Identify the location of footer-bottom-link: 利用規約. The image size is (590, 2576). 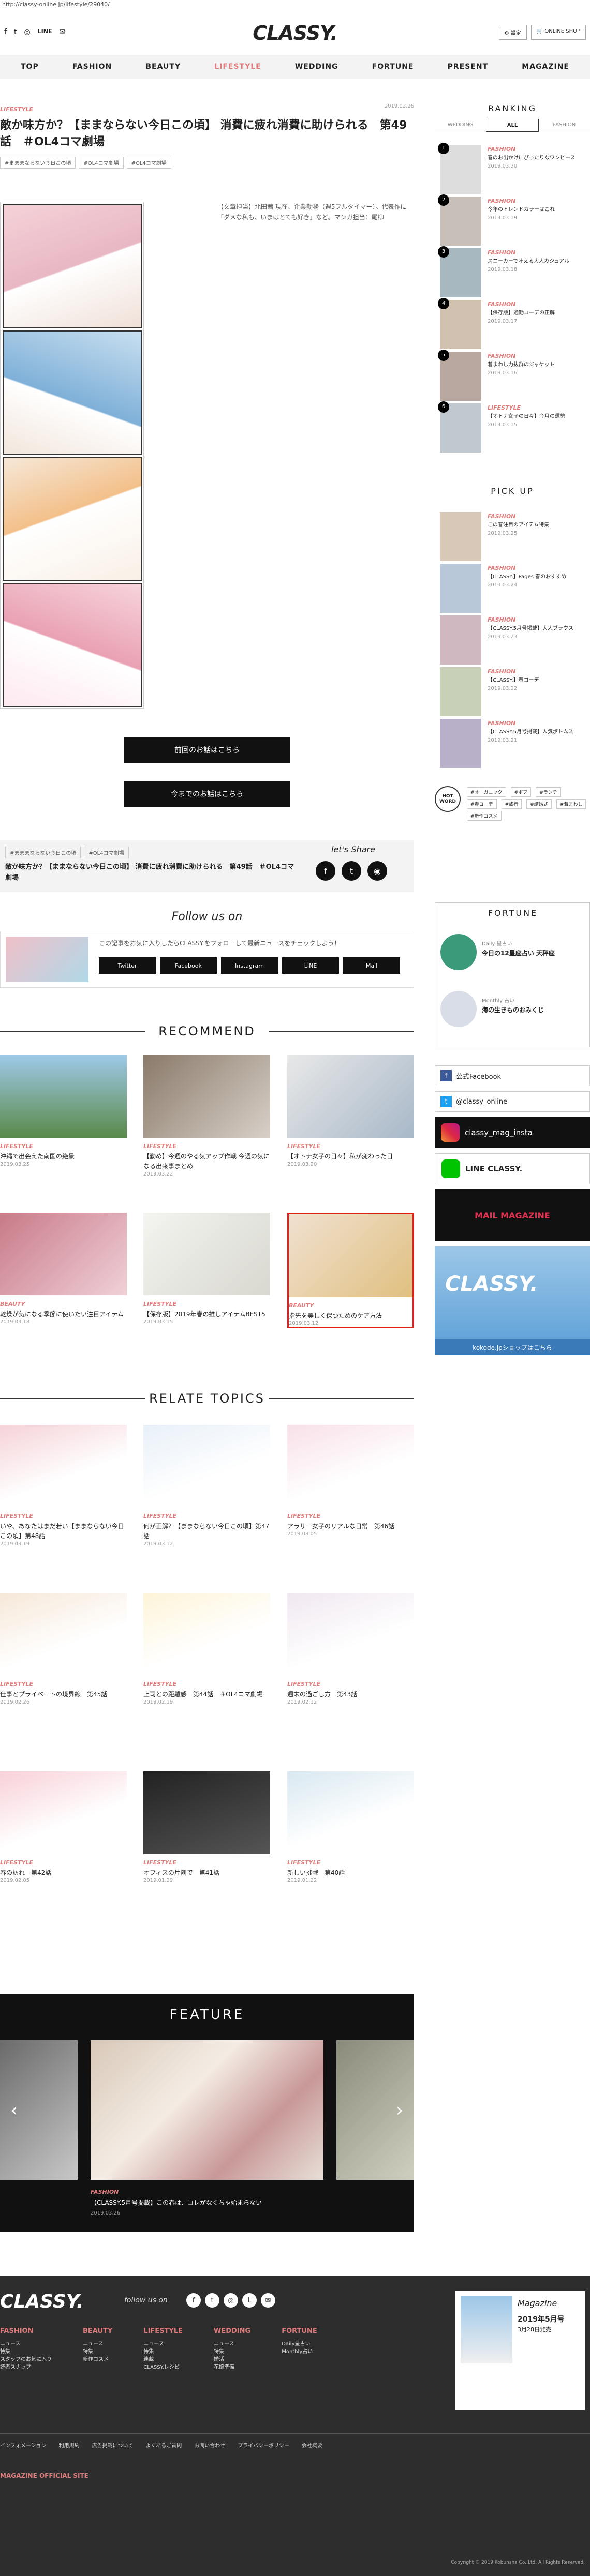
(70, 2445).